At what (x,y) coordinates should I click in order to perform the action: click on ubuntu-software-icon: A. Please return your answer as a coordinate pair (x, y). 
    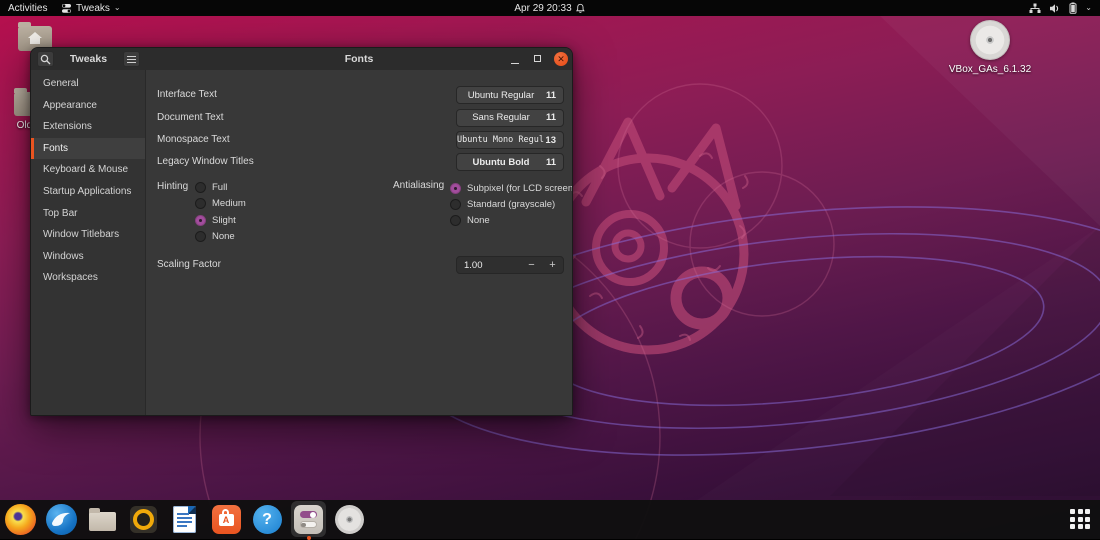
    Looking at the image, I should click on (226, 519).